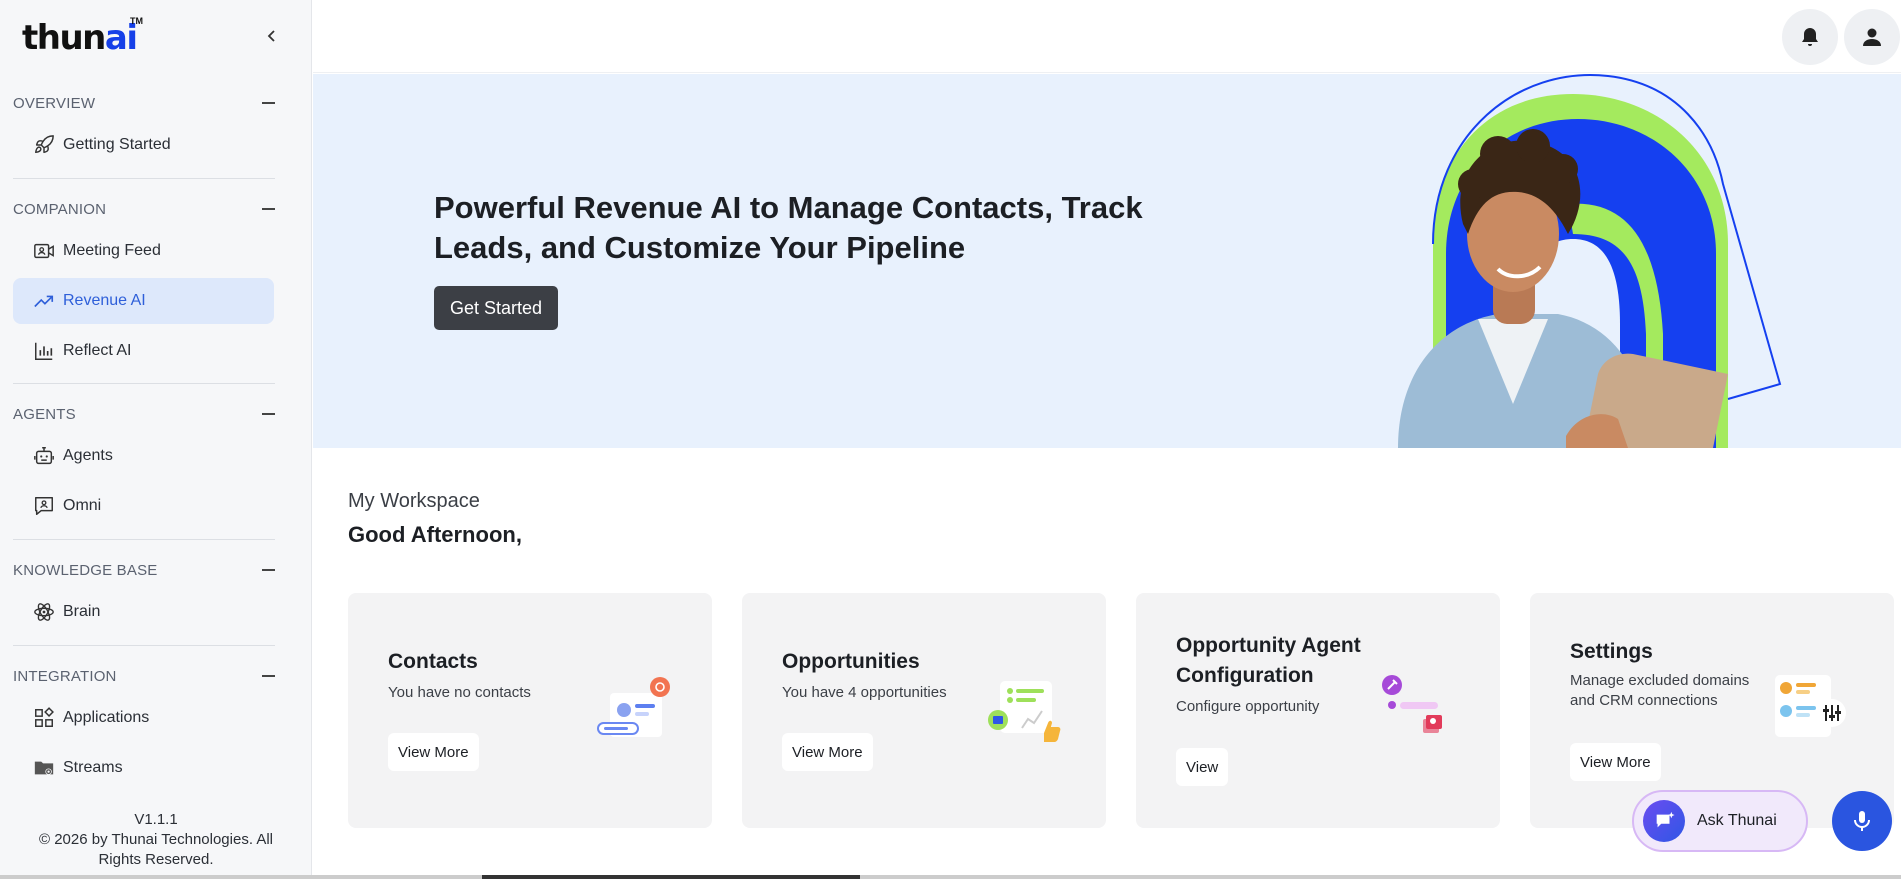 The height and width of the screenshot is (879, 1901). I want to click on video-card-icon, so click(44, 251).